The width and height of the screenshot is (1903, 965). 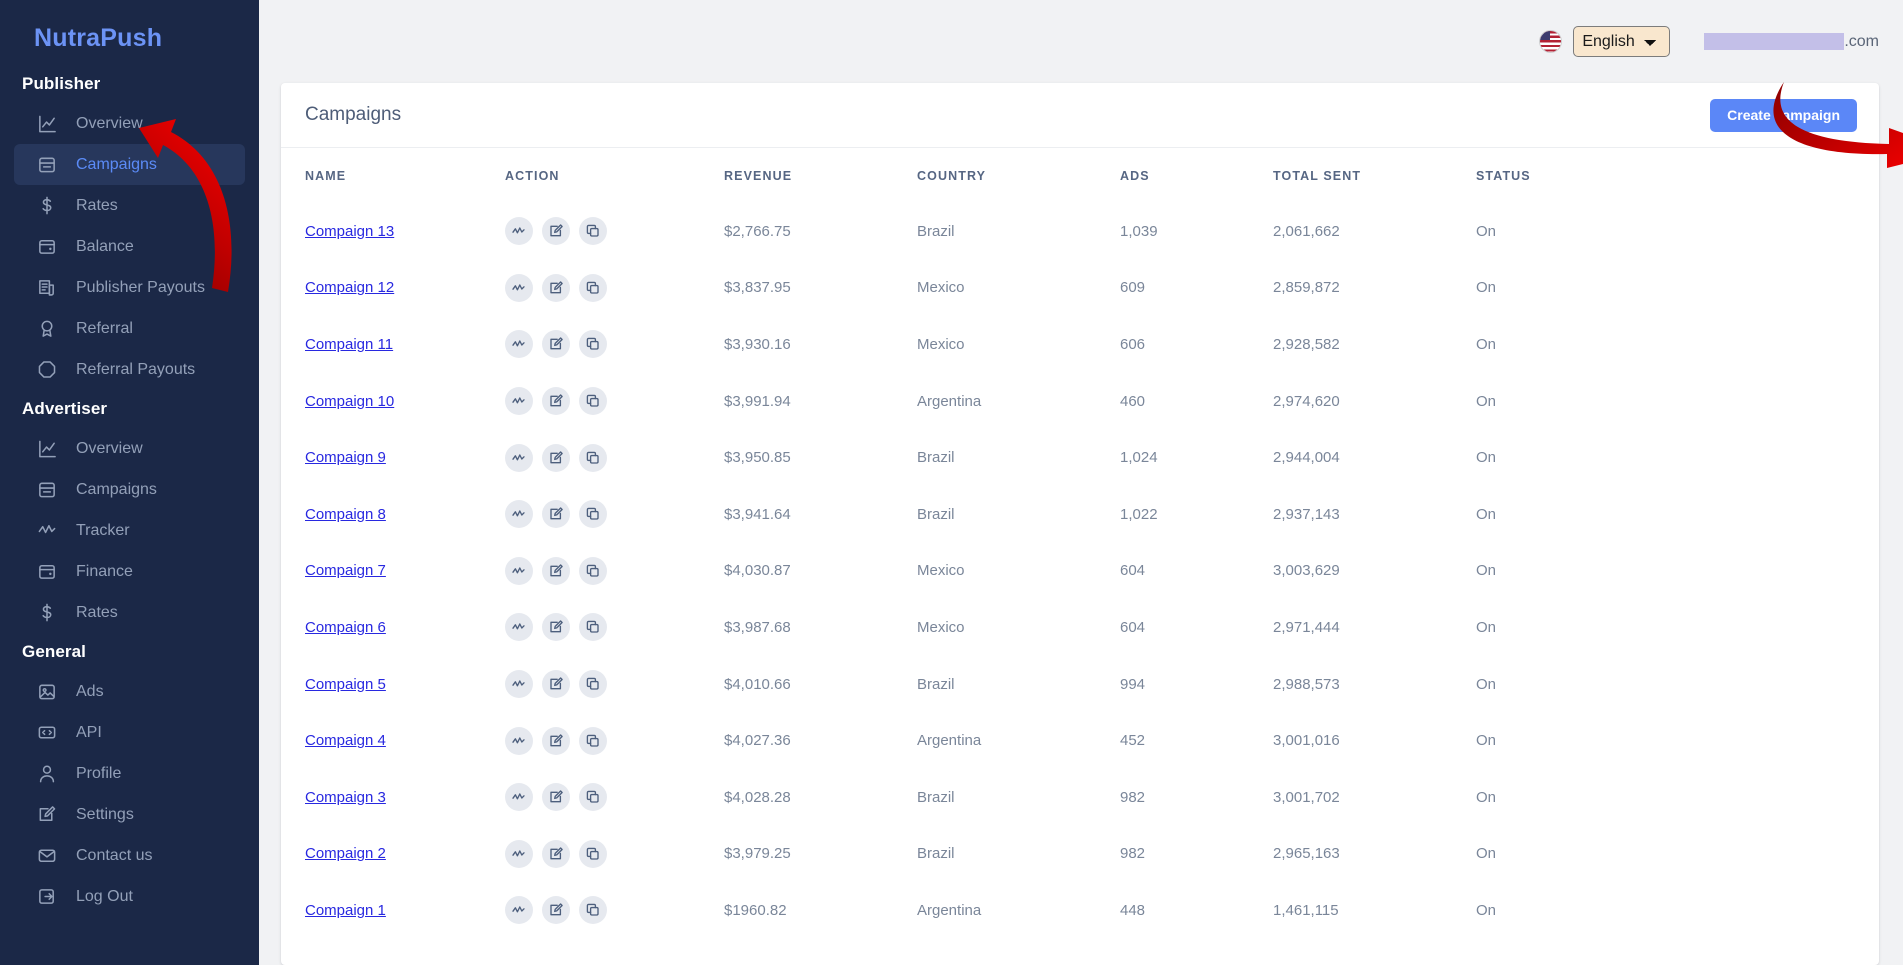 I want to click on campaign-link: Compaign 12, so click(x=349, y=287).